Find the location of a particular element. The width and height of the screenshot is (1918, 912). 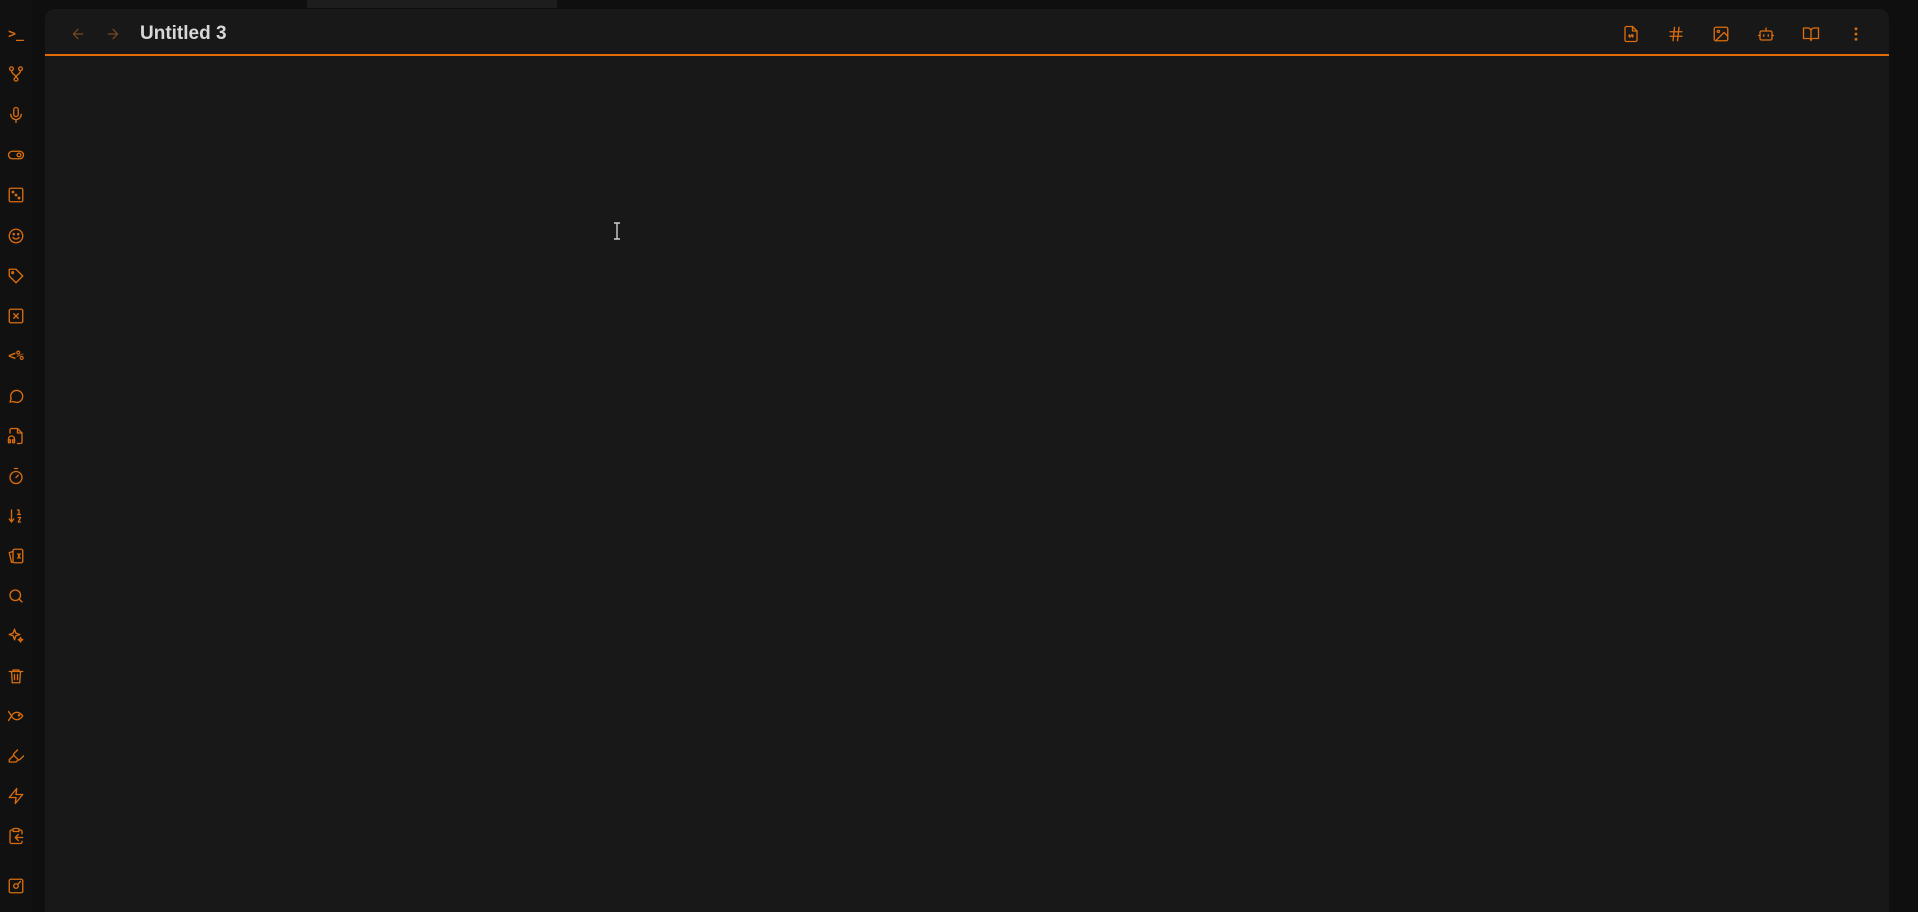

trash-icon is located at coordinates (16, 676).